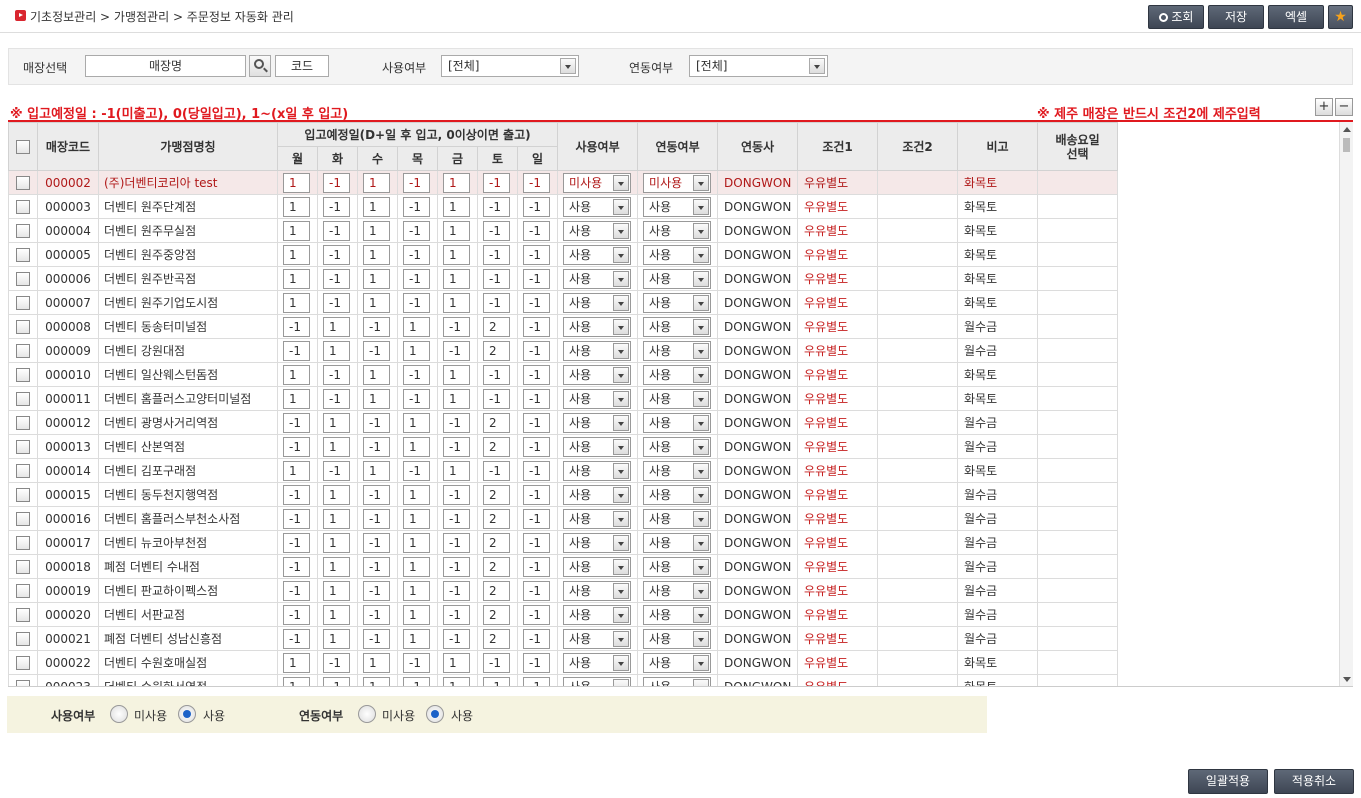 The width and height of the screenshot is (1361, 798). Describe the element at coordinates (677, 182) in the screenshot. I see `link-select: 미사용` at that location.